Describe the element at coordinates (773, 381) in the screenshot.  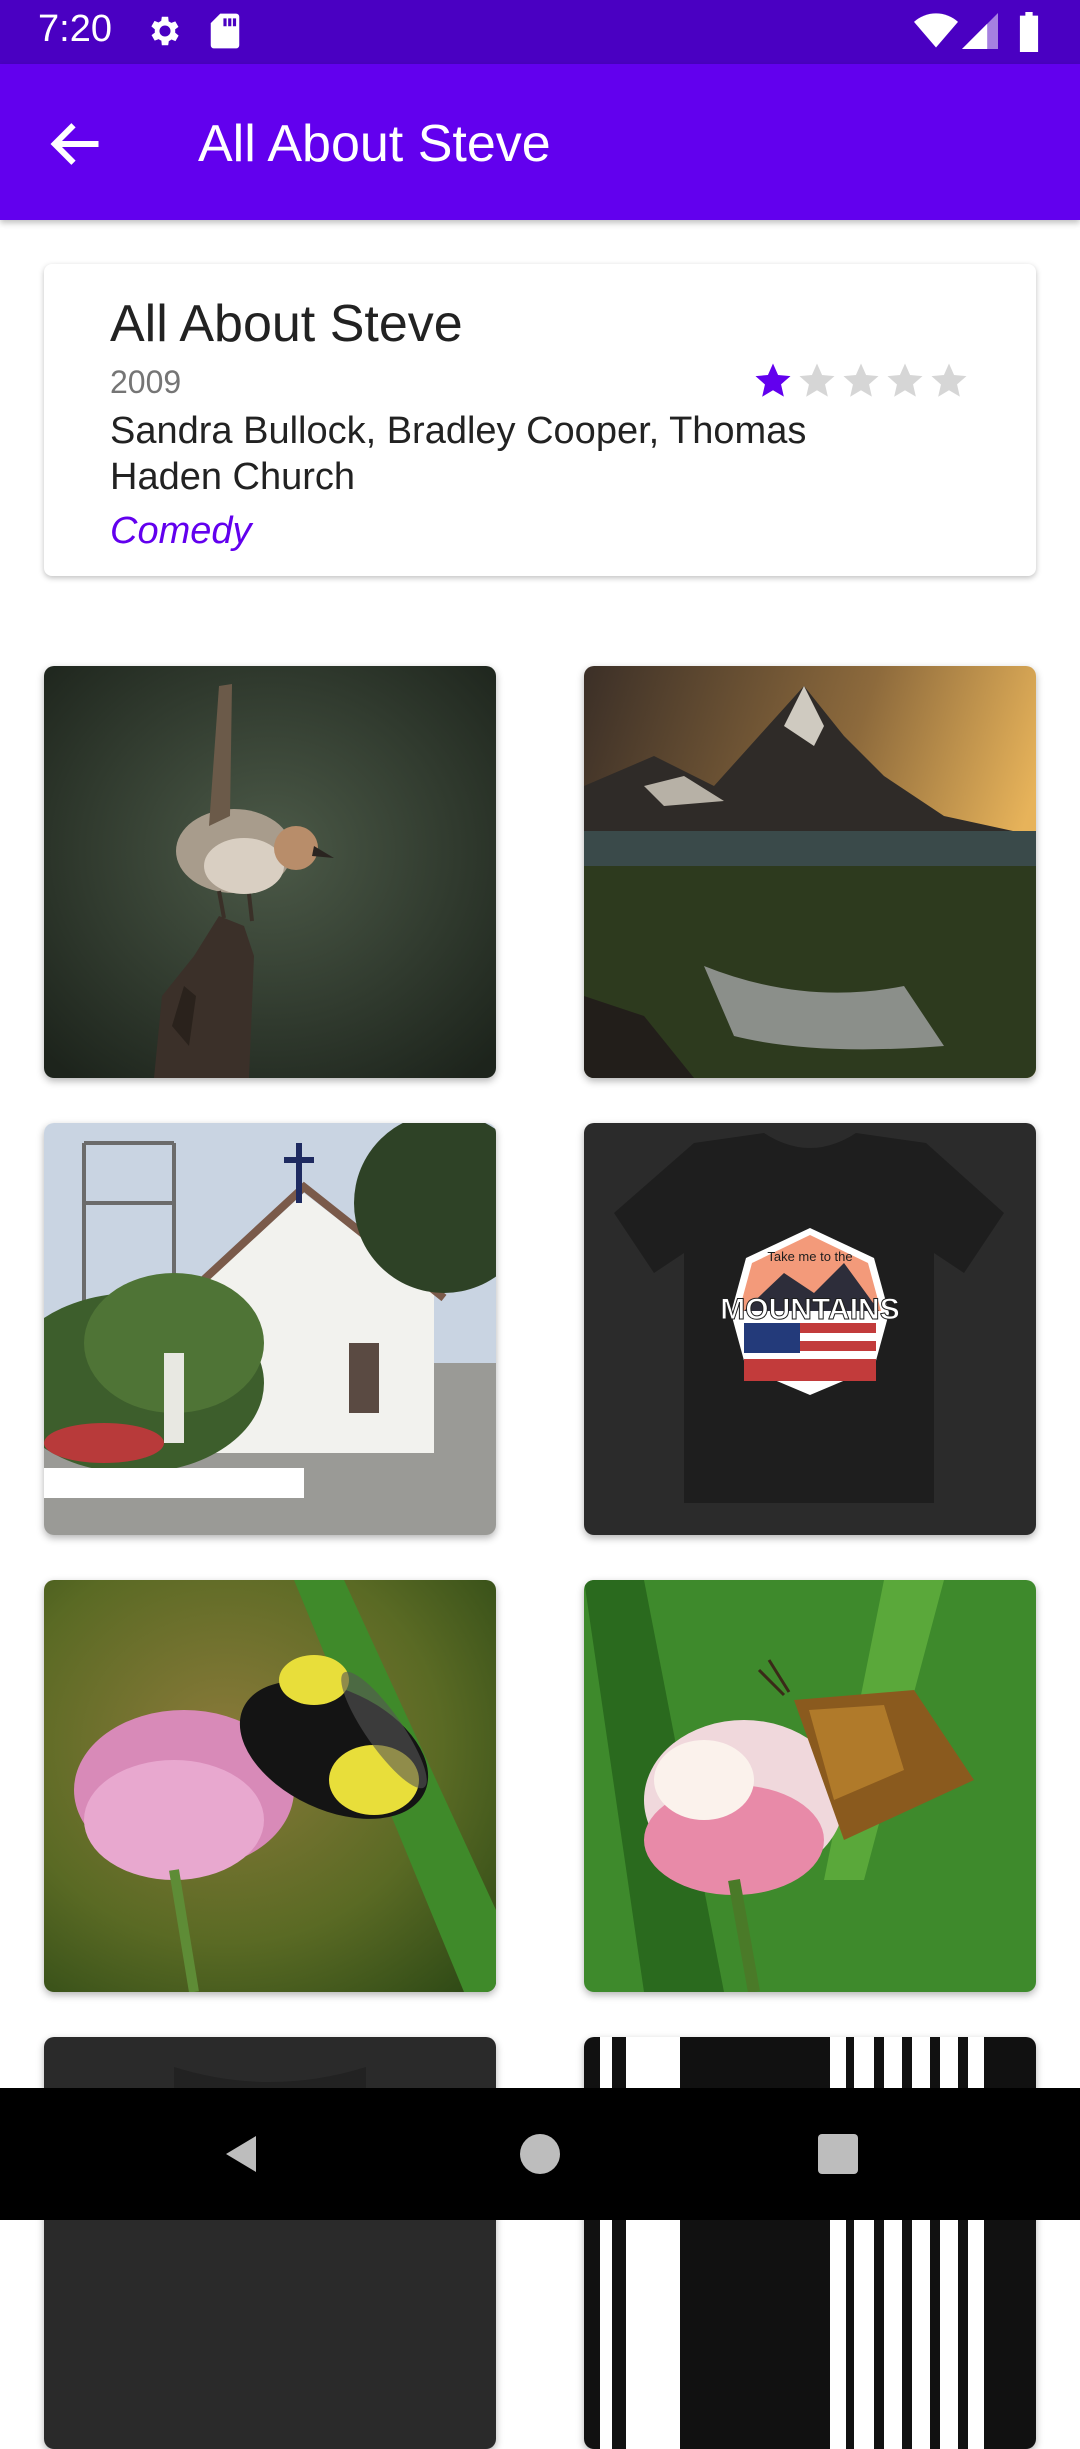
I see `star-filled-icon` at that location.